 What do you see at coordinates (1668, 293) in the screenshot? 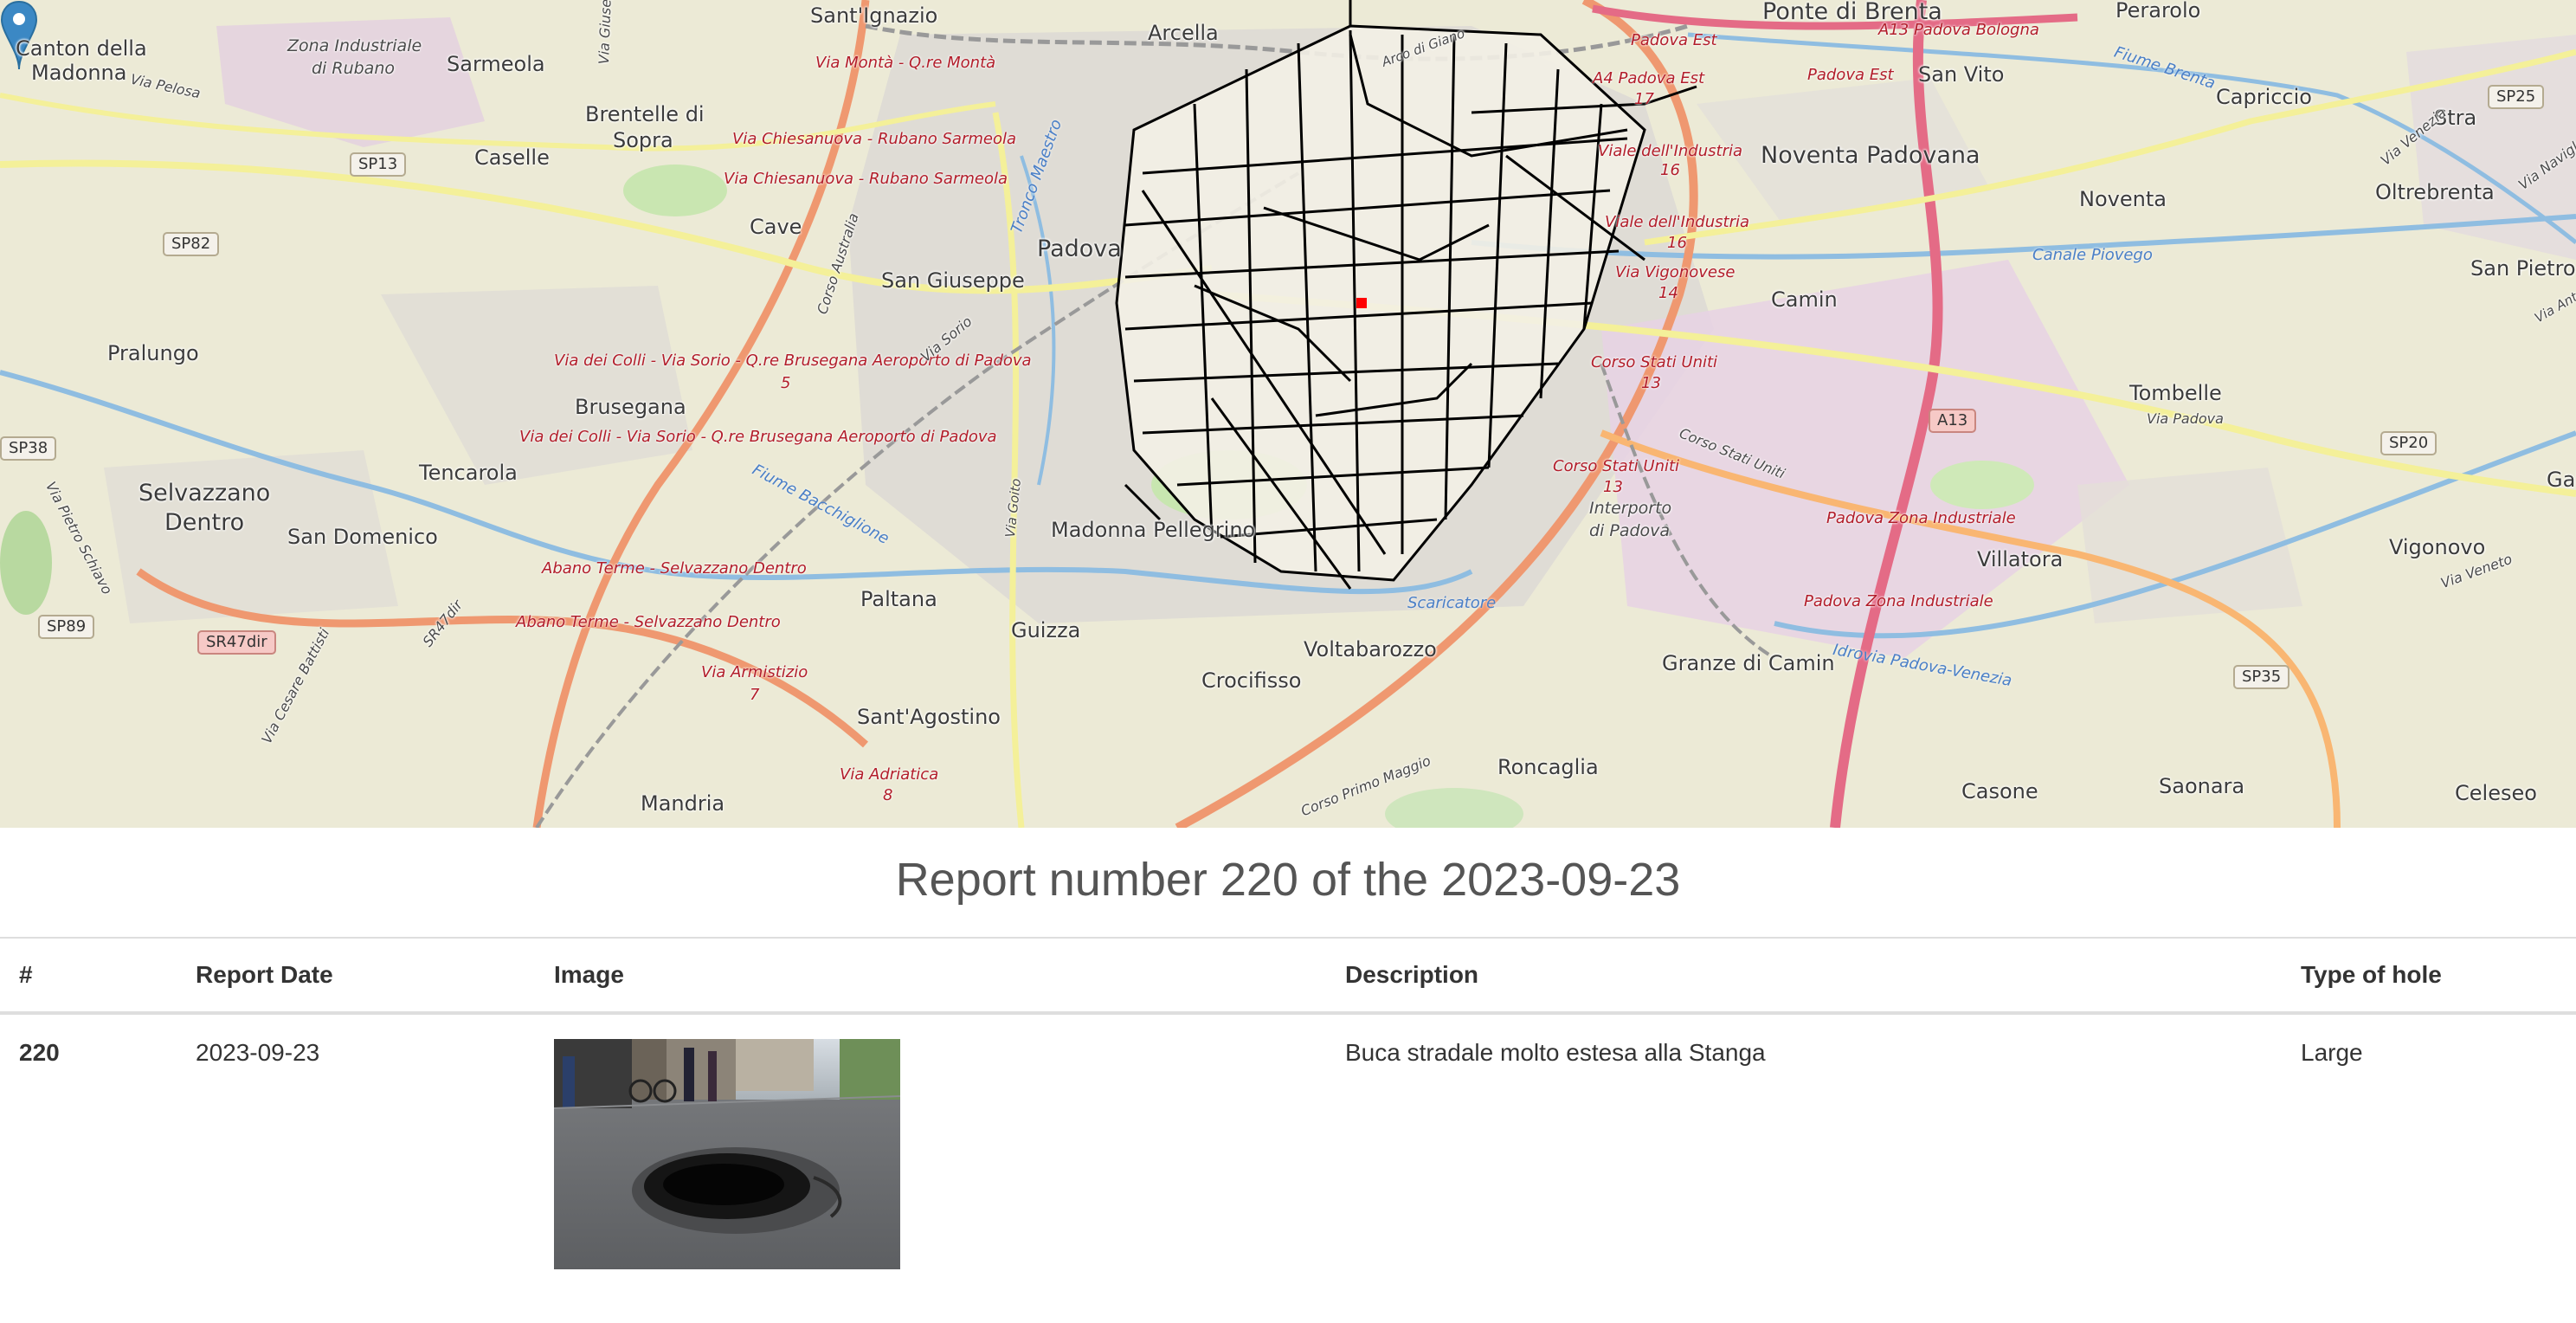
I see `route-number: 14` at bounding box center [1668, 293].